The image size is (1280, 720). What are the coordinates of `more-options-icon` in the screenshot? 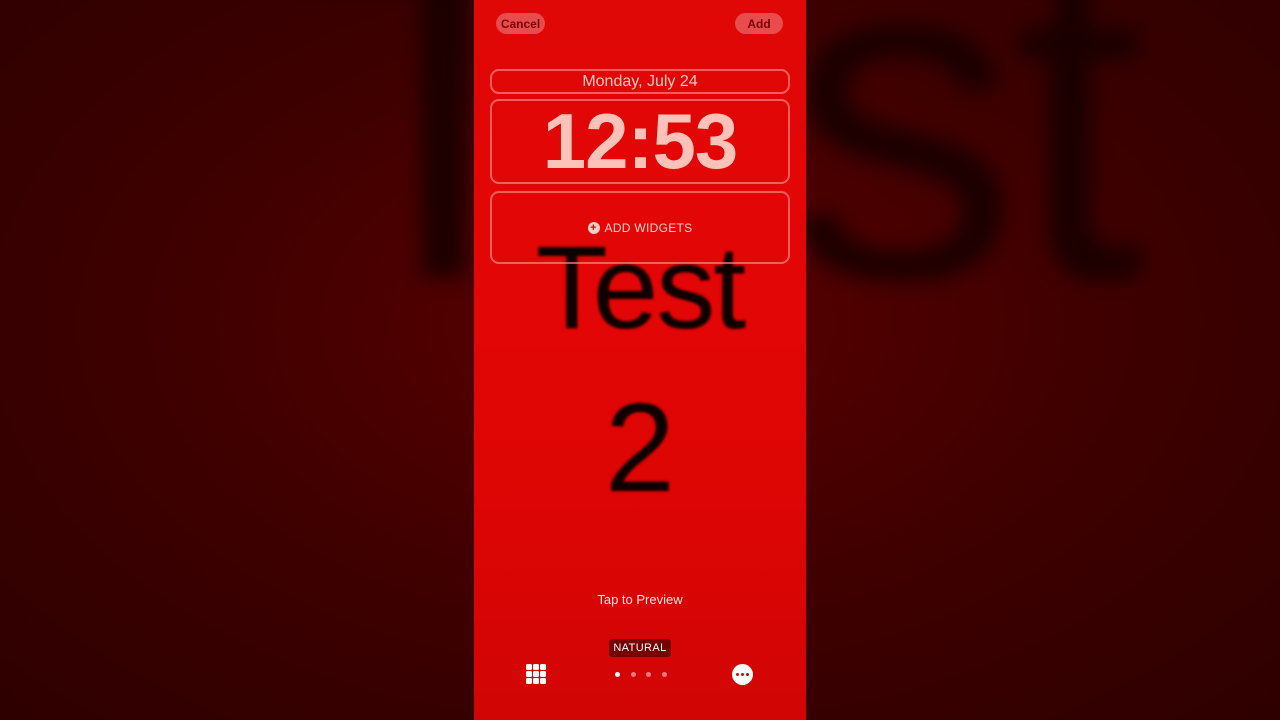 It's located at (742, 674).